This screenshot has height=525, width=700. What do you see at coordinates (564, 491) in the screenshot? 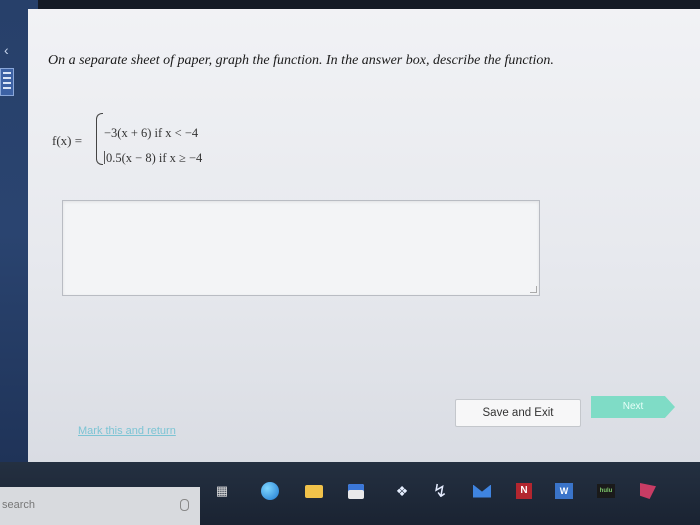
I see `word-icon: W` at bounding box center [564, 491].